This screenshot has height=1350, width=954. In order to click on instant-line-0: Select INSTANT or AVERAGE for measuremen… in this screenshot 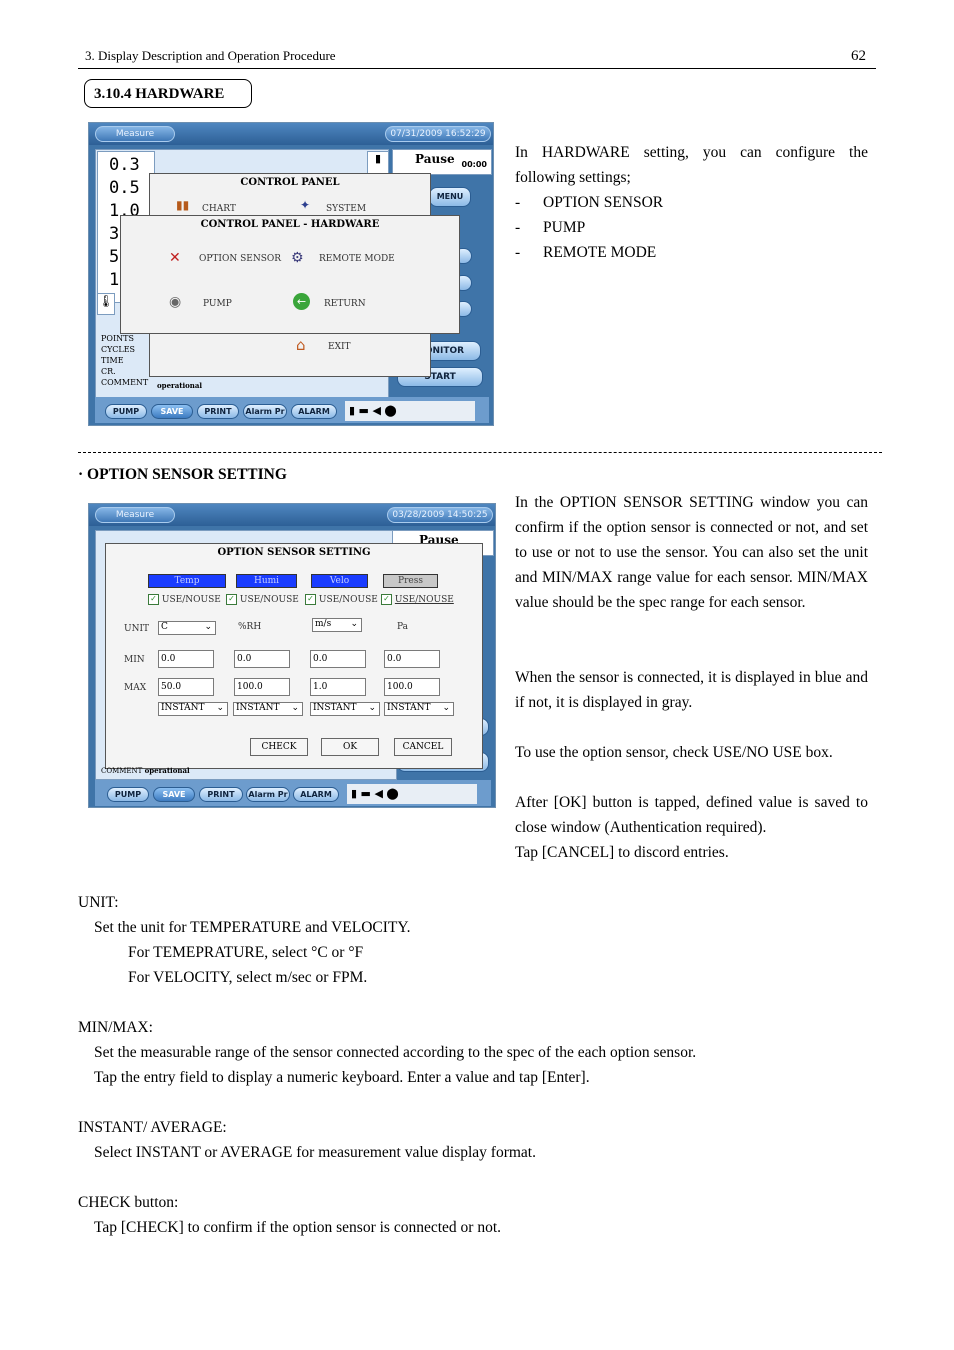, I will do `click(315, 1152)`.